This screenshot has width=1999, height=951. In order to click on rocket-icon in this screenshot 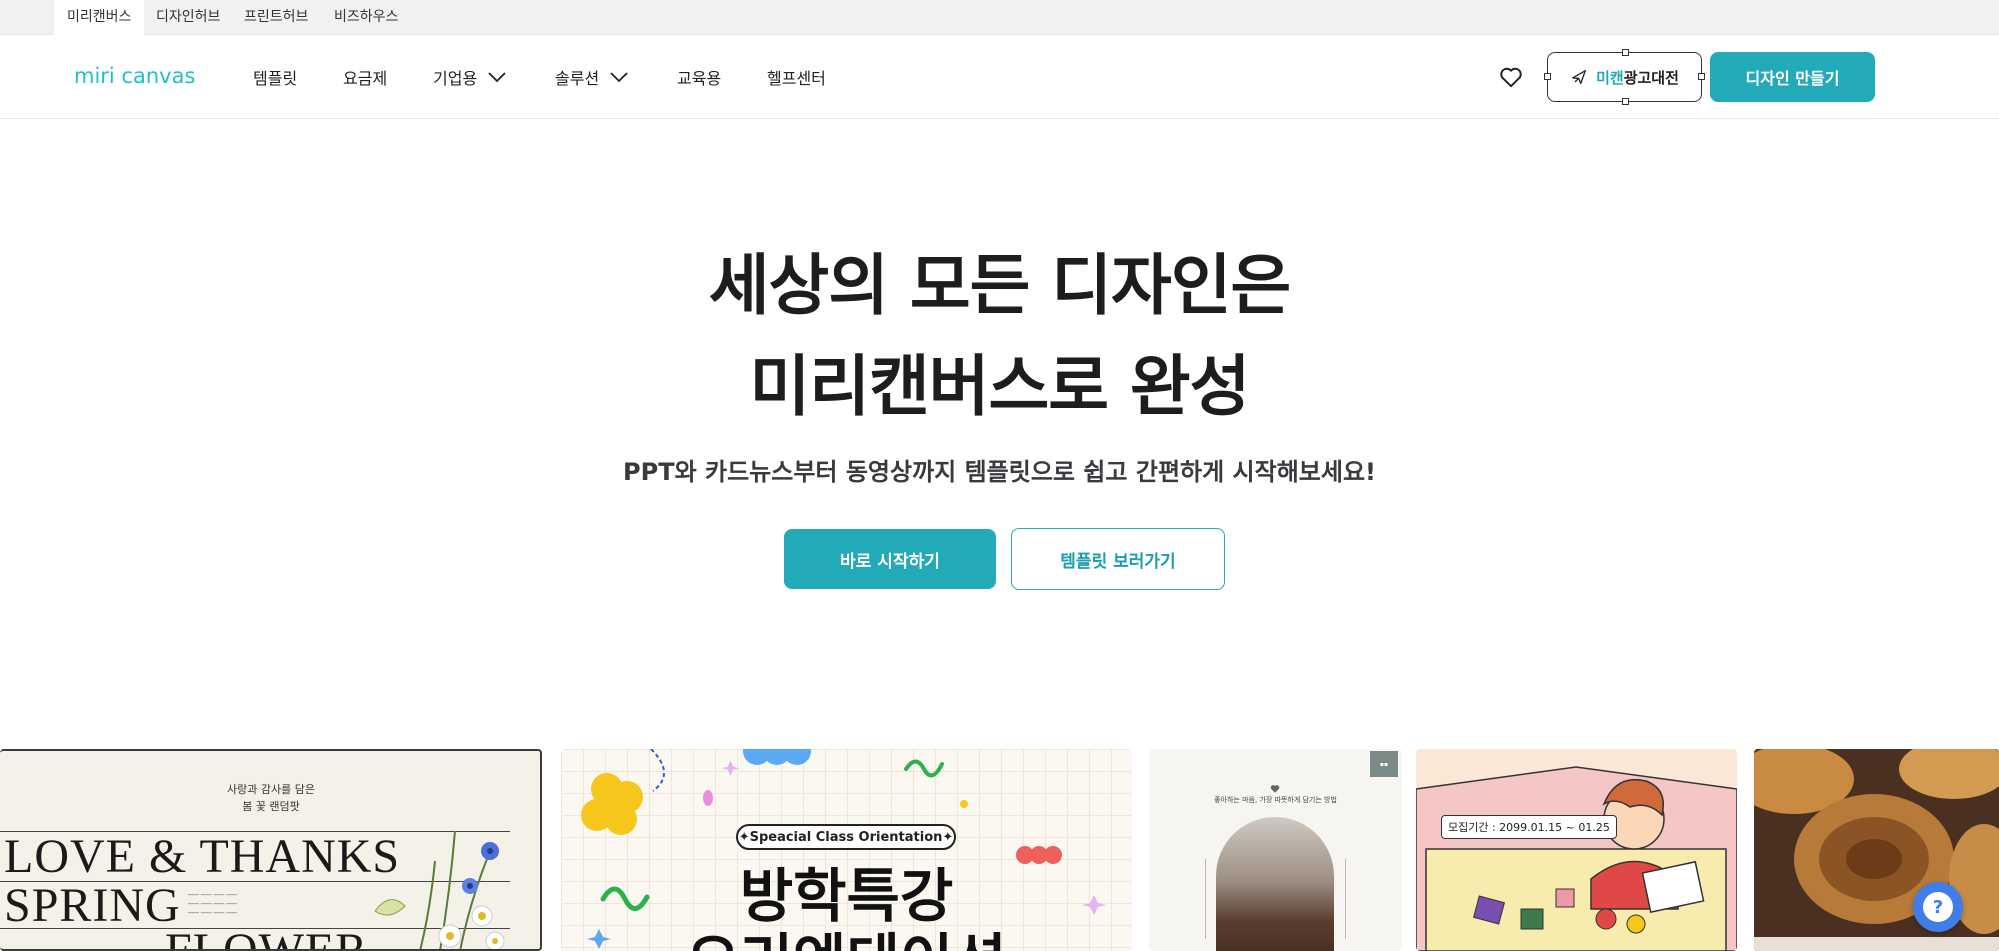, I will do `click(1579, 77)`.